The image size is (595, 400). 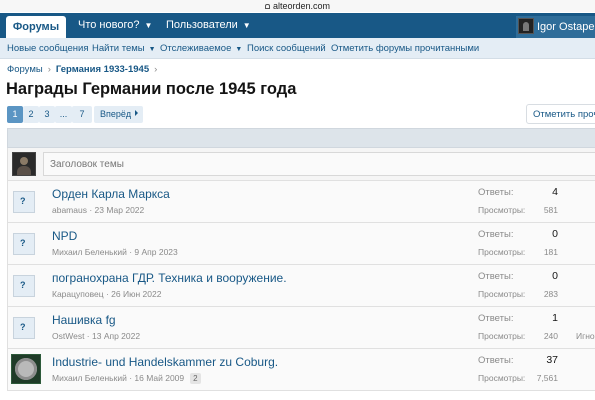 What do you see at coordinates (560, 114) in the screenshot?
I see `mark-read-button: Отметить прочитанным` at bounding box center [560, 114].